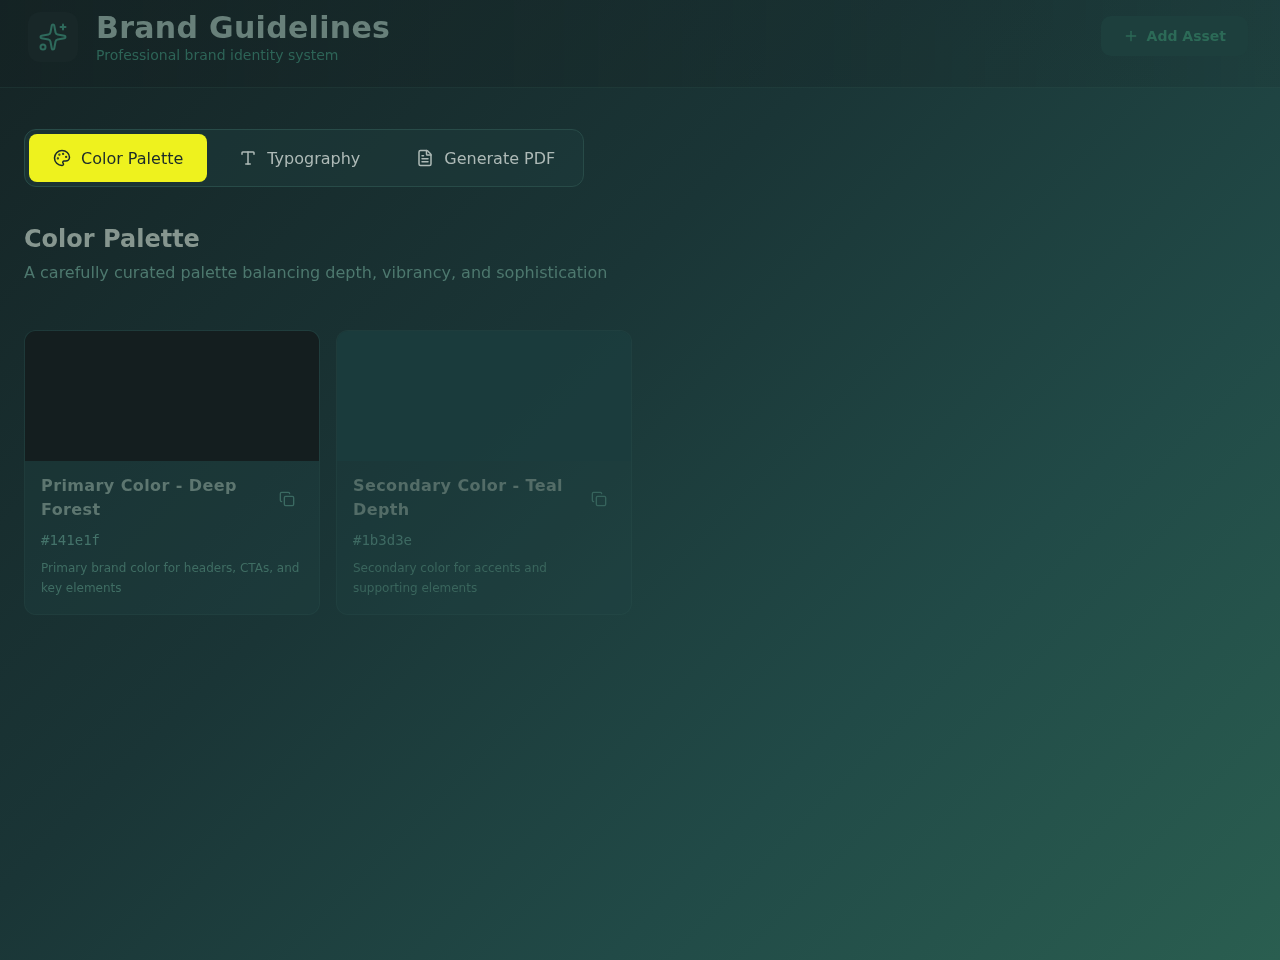  Describe the element at coordinates (118, 158) in the screenshot. I see `tab: Color Palette` at that location.